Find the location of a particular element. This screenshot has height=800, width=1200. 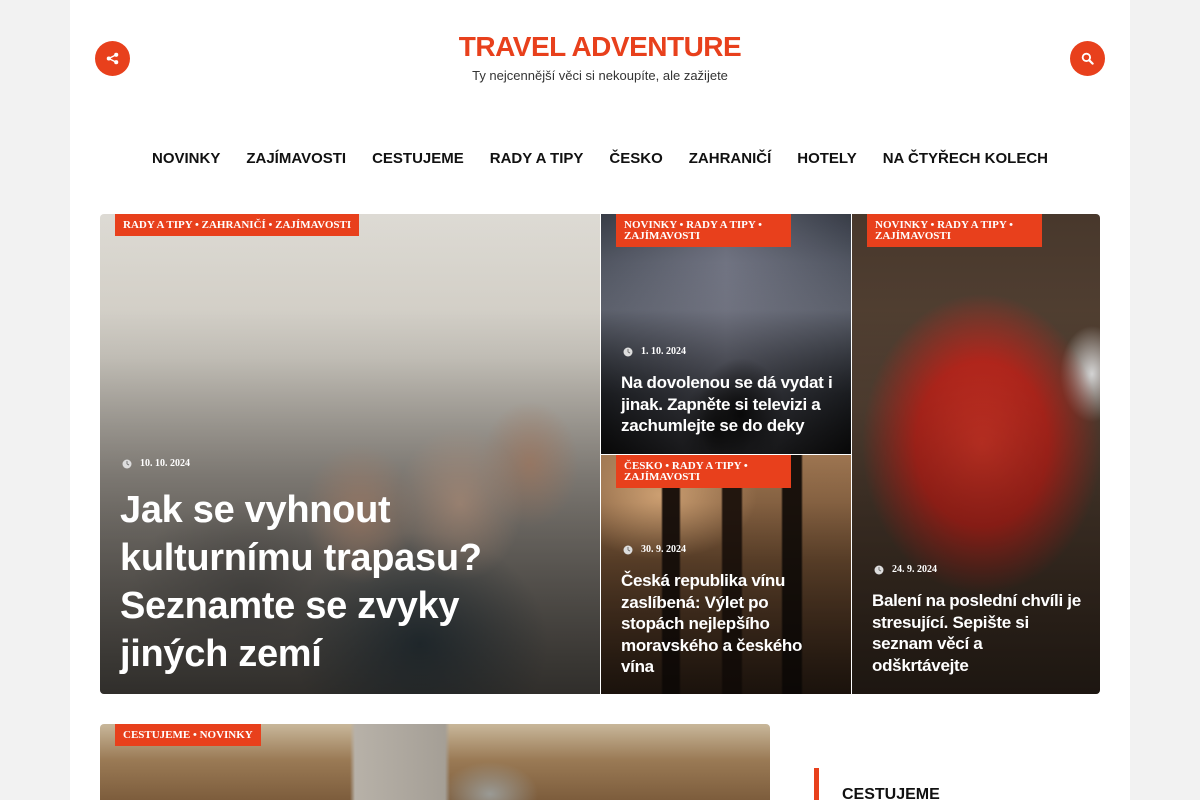

article-date: 30. 9. 2024 is located at coordinates (654, 549).